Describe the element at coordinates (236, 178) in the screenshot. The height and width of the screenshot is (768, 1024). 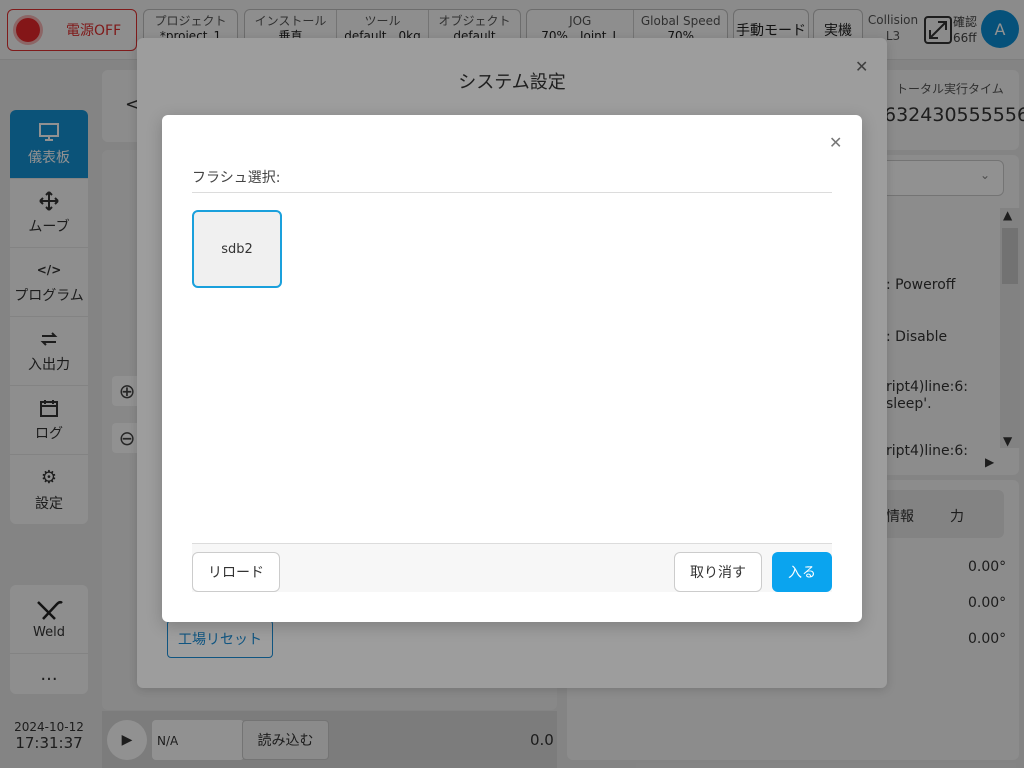
I see `flash-select-label: フラシュ選択:` at that location.